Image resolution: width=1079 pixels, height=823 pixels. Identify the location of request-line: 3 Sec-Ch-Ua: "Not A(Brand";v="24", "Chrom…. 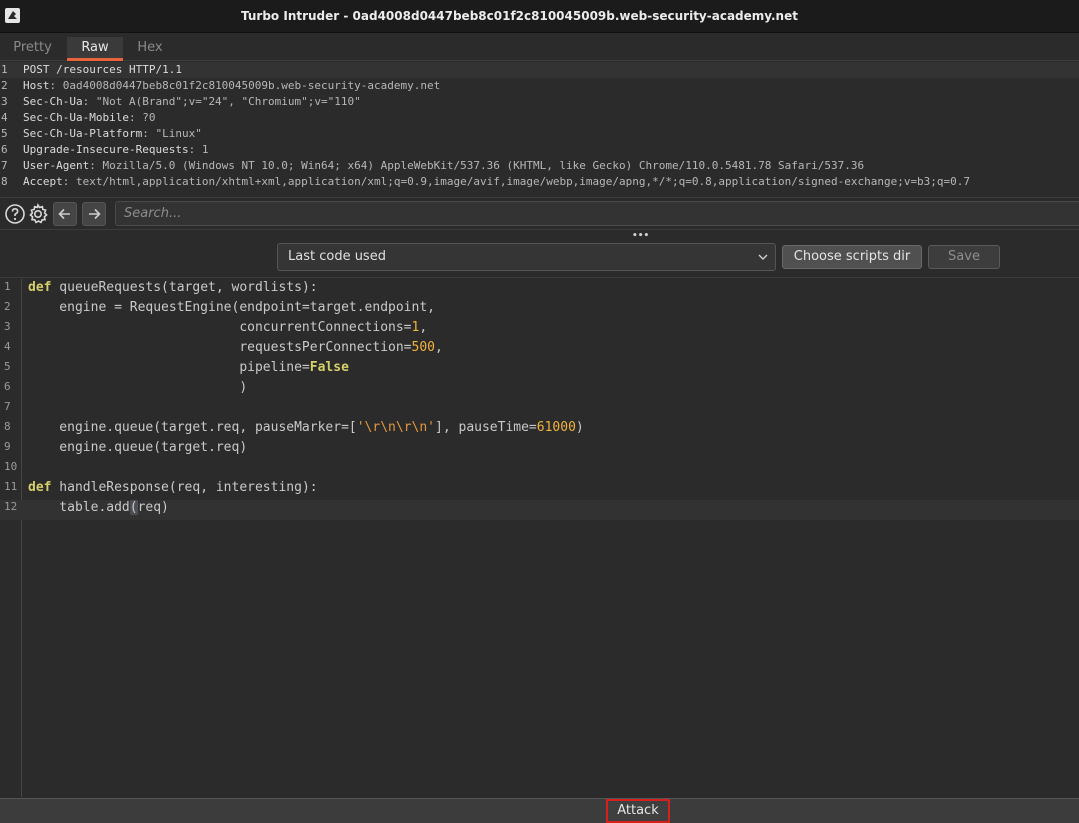
(181, 101).